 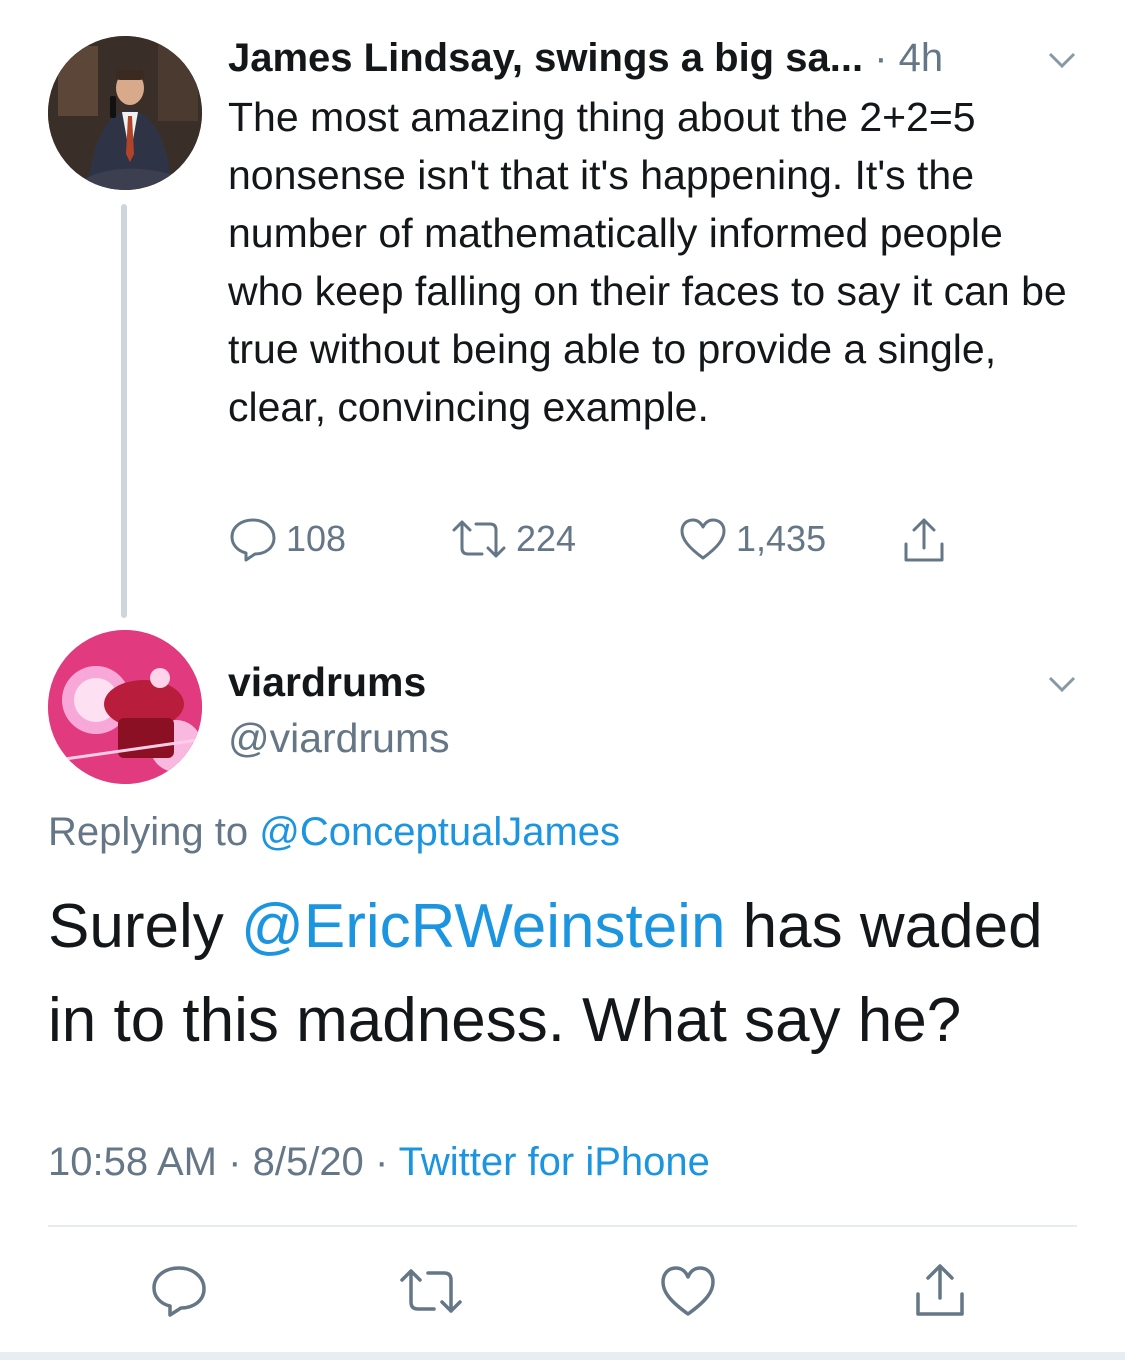 I want to click on mention-link: @EricRWeinstein, so click(x=483, y=926).